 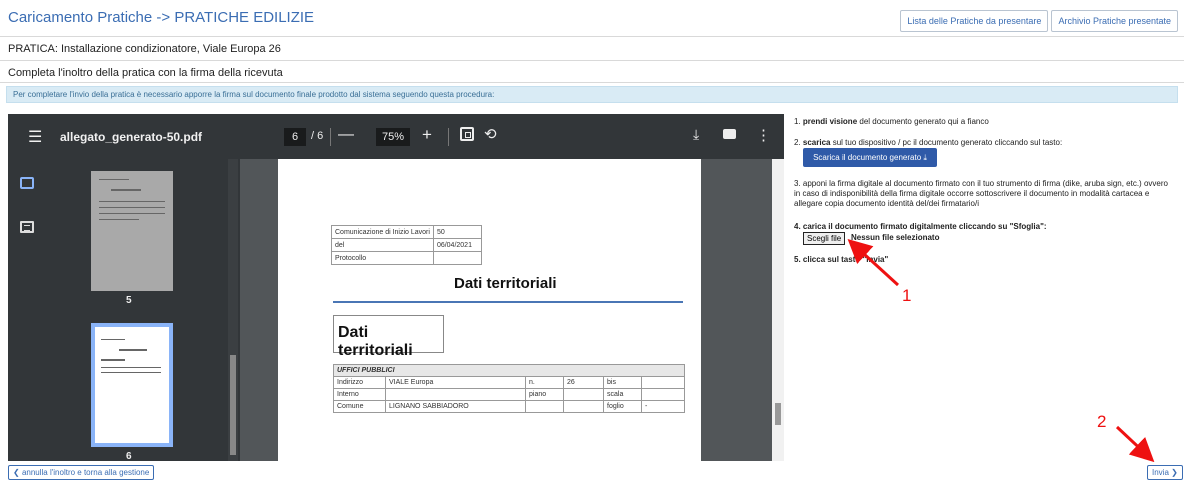 I want to click on pdf-filename: allegato_generato-50.pdf, so click(x=131, y=137).